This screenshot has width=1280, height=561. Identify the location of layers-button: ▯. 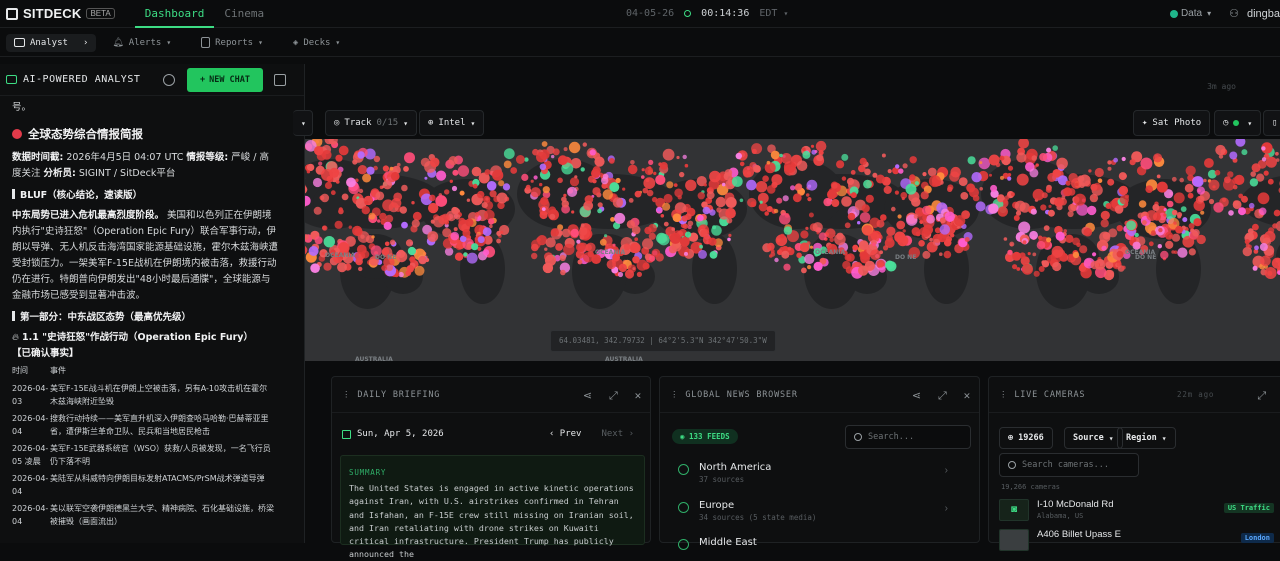
(1271, 123).